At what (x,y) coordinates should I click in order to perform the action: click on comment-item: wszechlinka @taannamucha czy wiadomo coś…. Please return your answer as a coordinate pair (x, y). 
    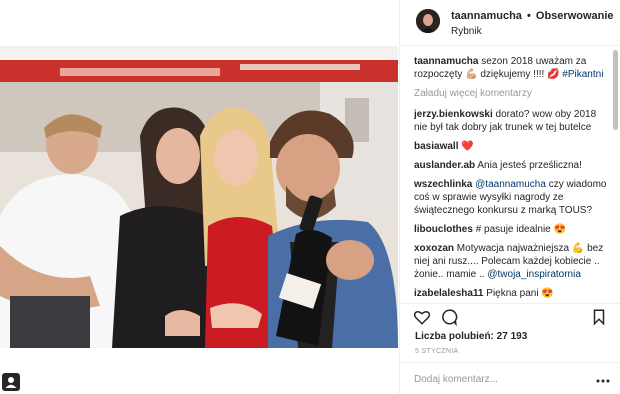
    Looking at the image, I should click on (513, 197).